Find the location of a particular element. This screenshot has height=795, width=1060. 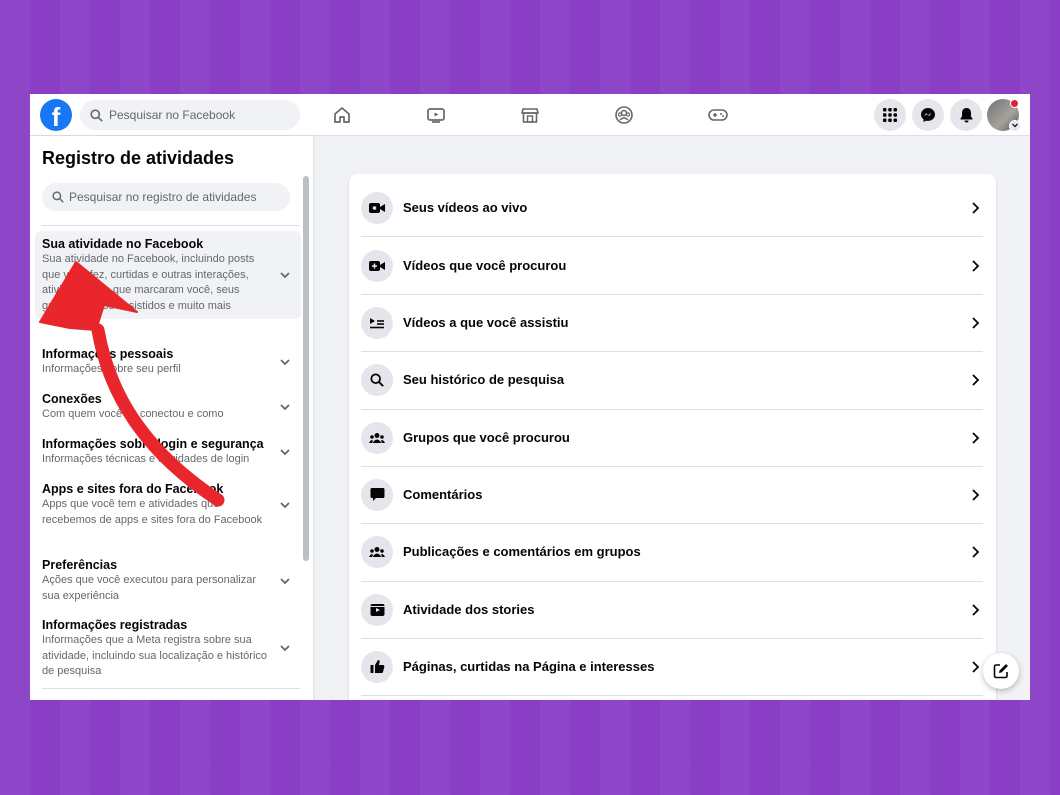

sidebar-item-title: Preferências is located at coordinates (80, 565).